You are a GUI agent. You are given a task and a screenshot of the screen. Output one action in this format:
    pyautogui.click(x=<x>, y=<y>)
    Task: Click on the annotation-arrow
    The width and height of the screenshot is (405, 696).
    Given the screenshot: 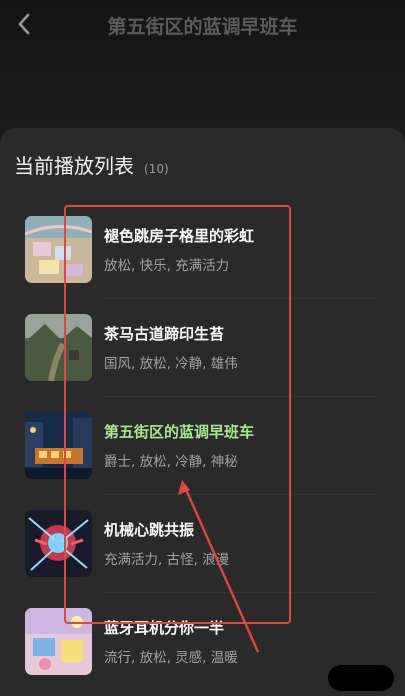 What is the action you would take?
    pyautogui.click(x=219, y=566)
    